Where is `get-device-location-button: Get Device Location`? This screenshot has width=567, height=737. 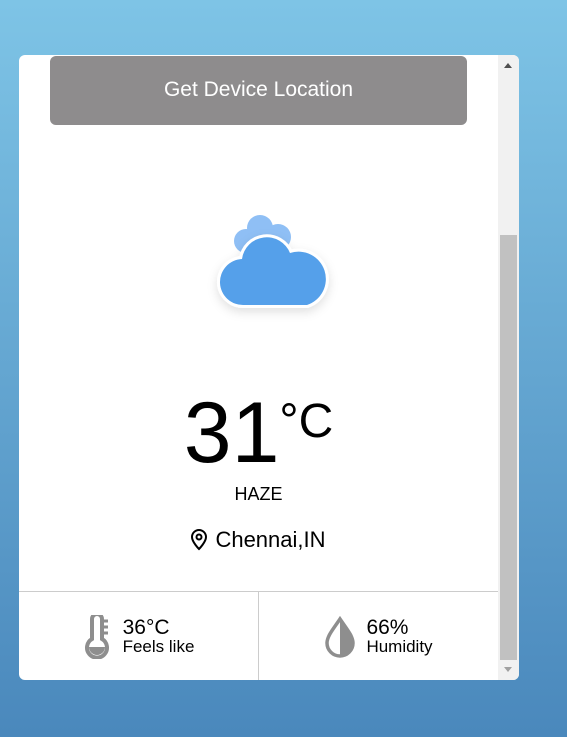 get-device-location-button: Get Device Location is located at coordinates (258, 90).